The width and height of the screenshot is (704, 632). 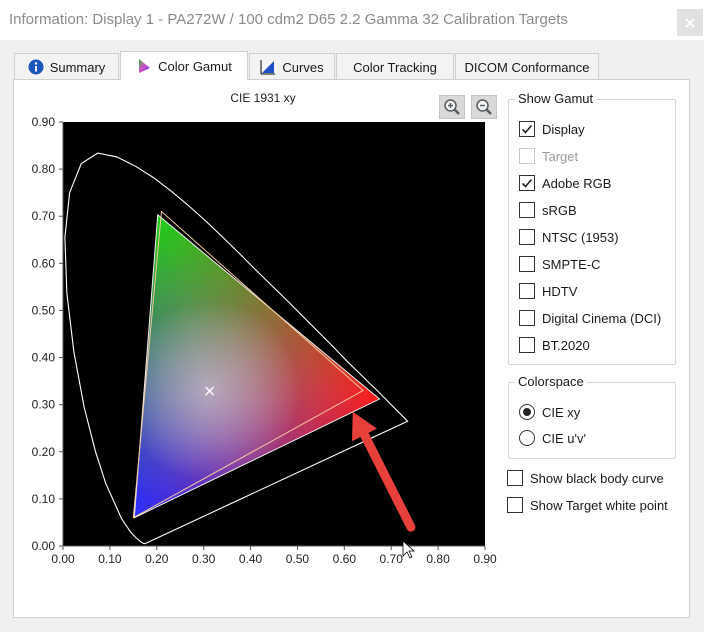 What do you see at coordinates (44, 263) in the screenshot?
I see `y-tick-label: 0.60` at bounding box center [44, 263].